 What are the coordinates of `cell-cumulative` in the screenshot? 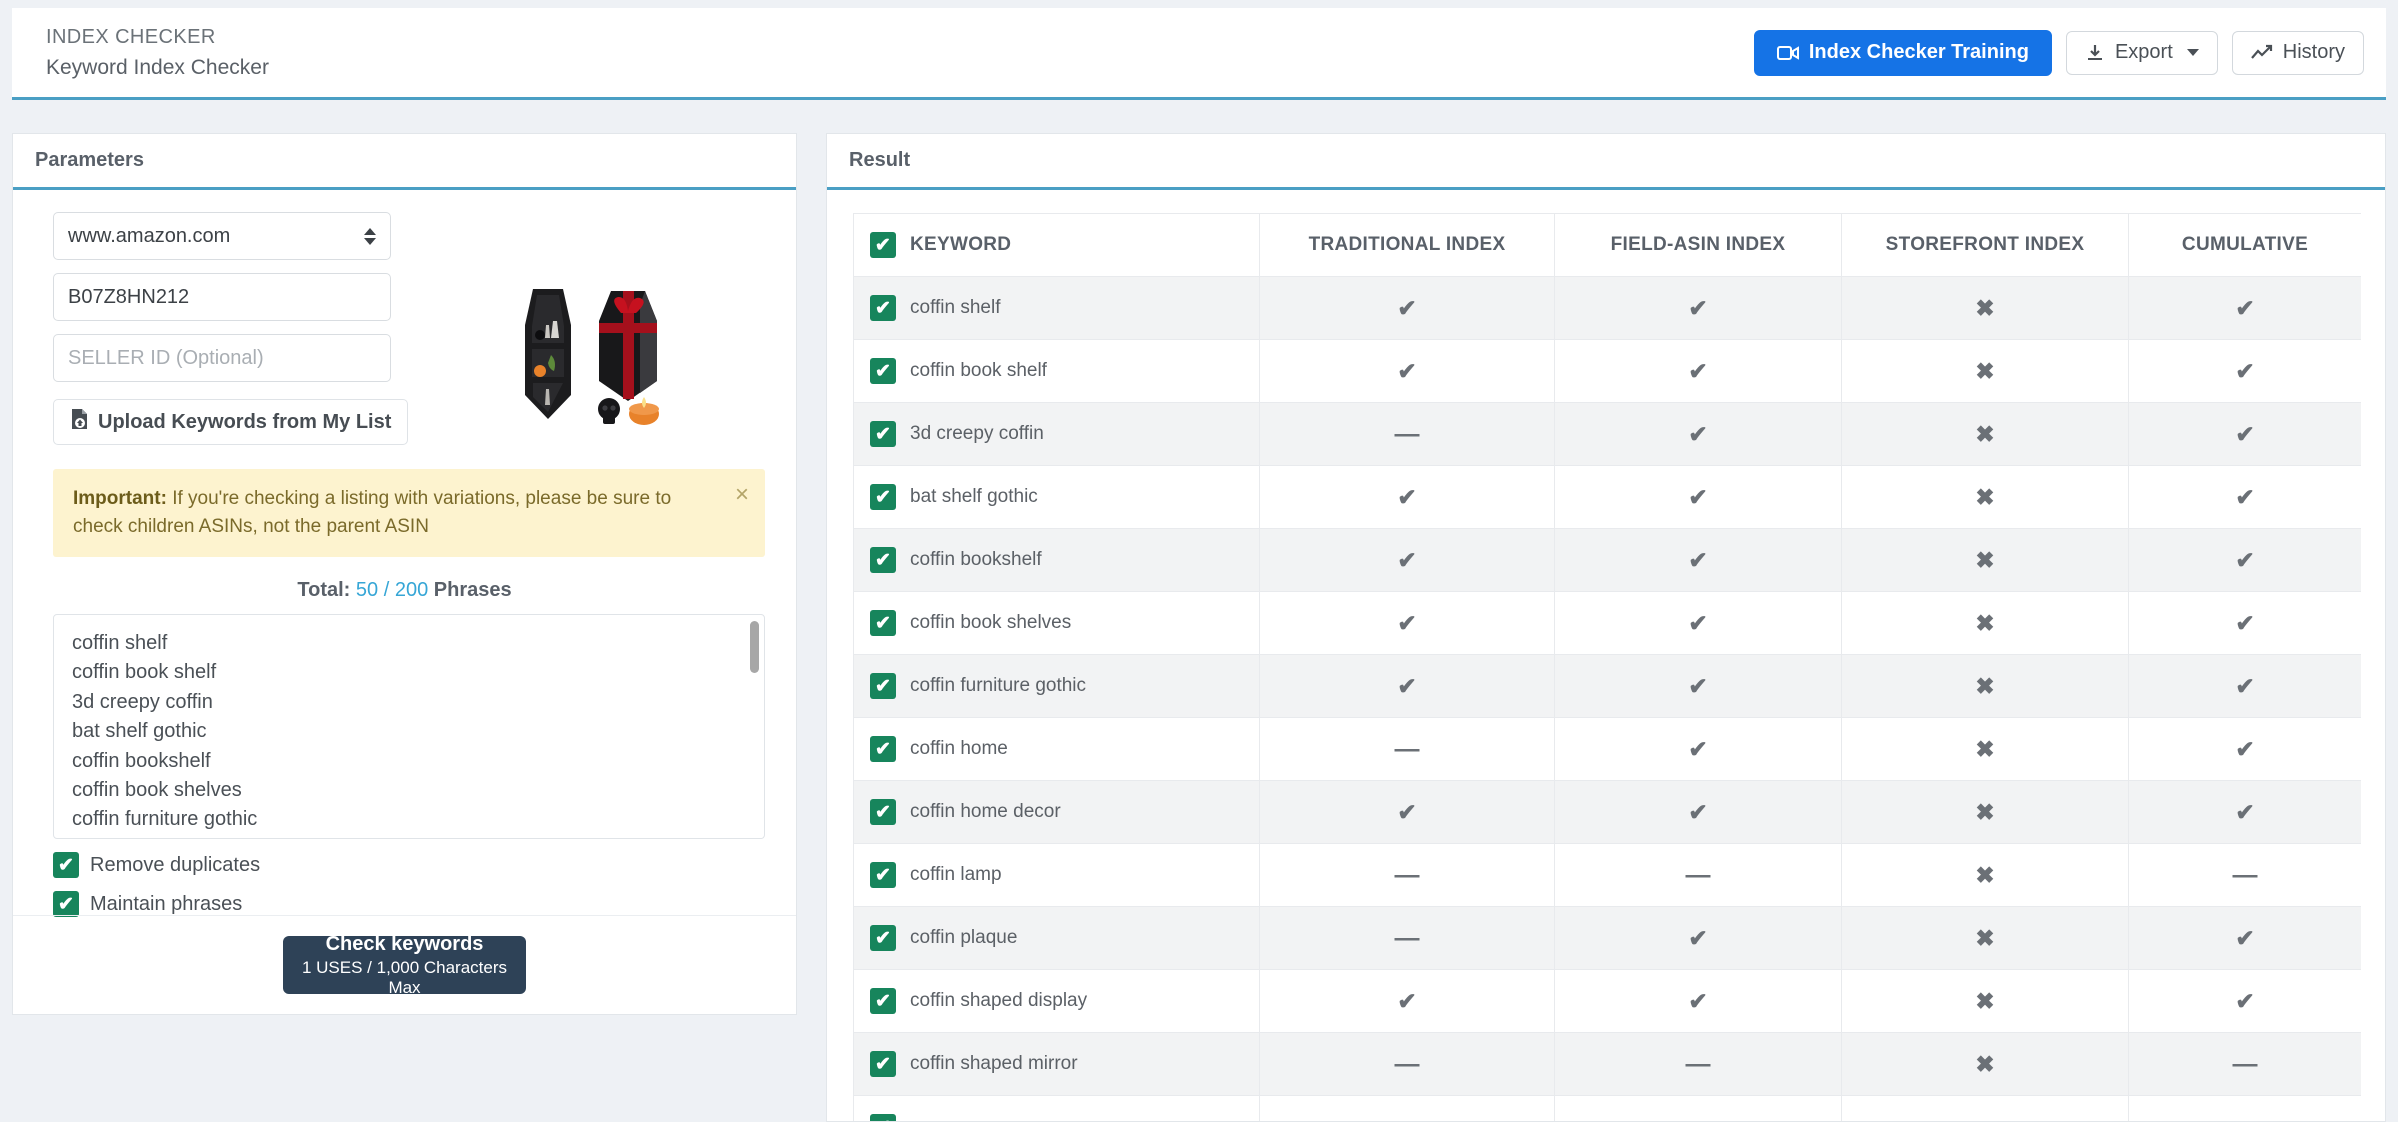 It's located at (2244, 1108).